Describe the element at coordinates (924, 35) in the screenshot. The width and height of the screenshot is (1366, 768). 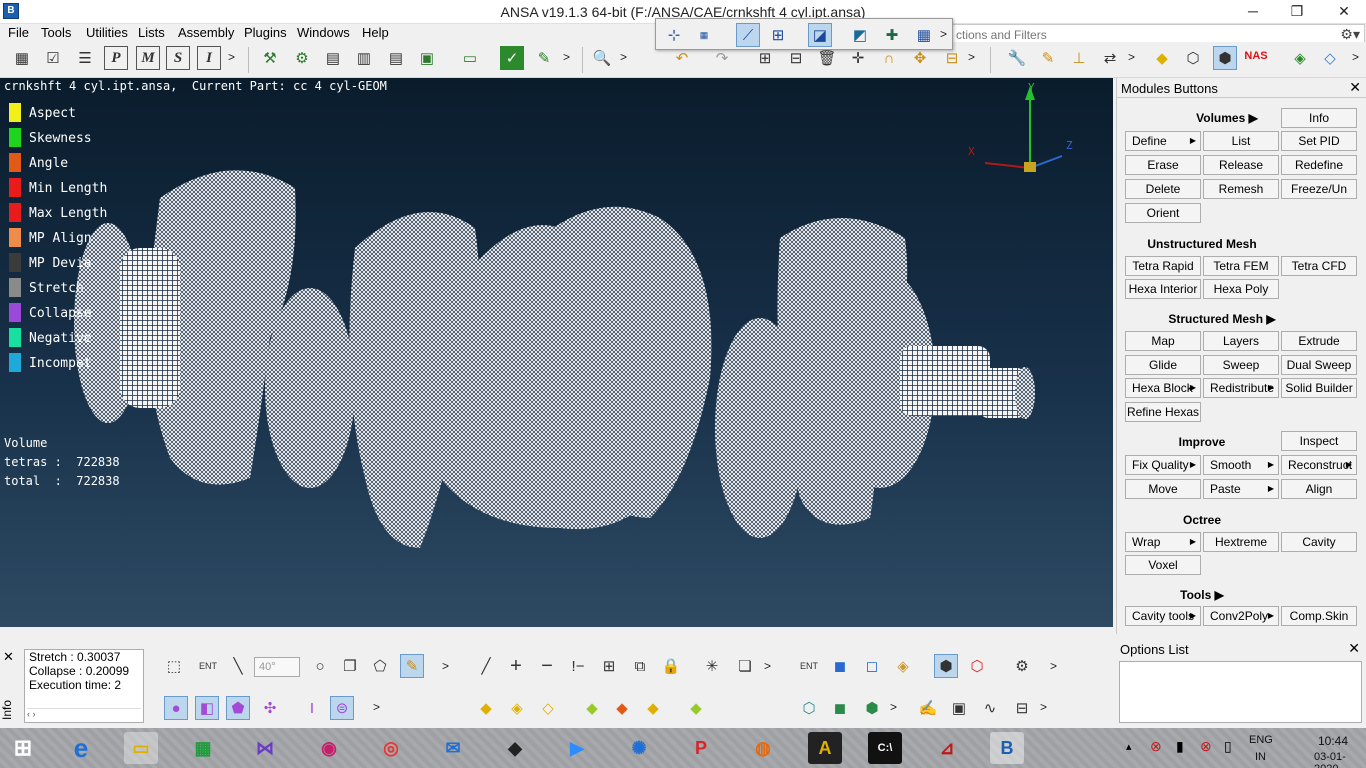
I see `table-grid-icon: ▦` at that location.